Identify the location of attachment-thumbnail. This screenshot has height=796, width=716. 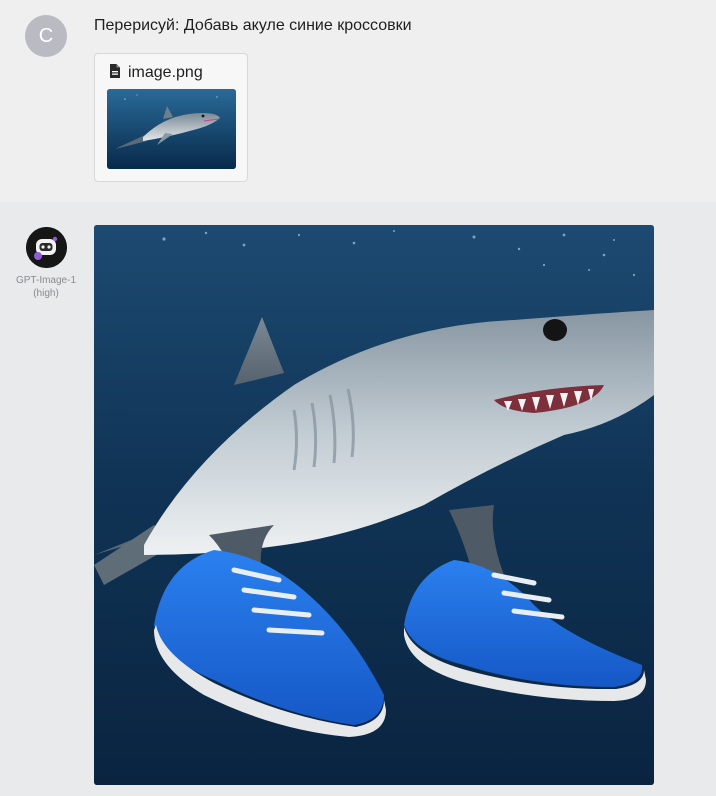
(171, 129).